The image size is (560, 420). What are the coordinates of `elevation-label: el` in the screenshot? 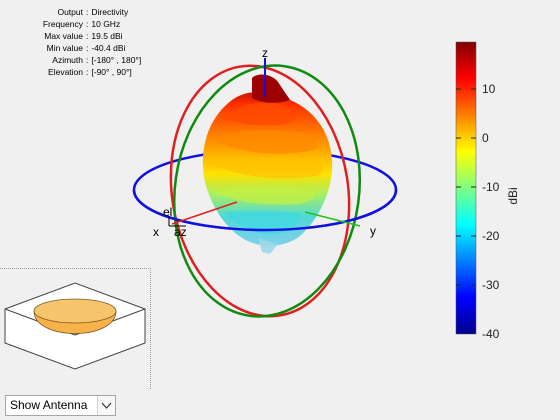 It's located at (167, 212).